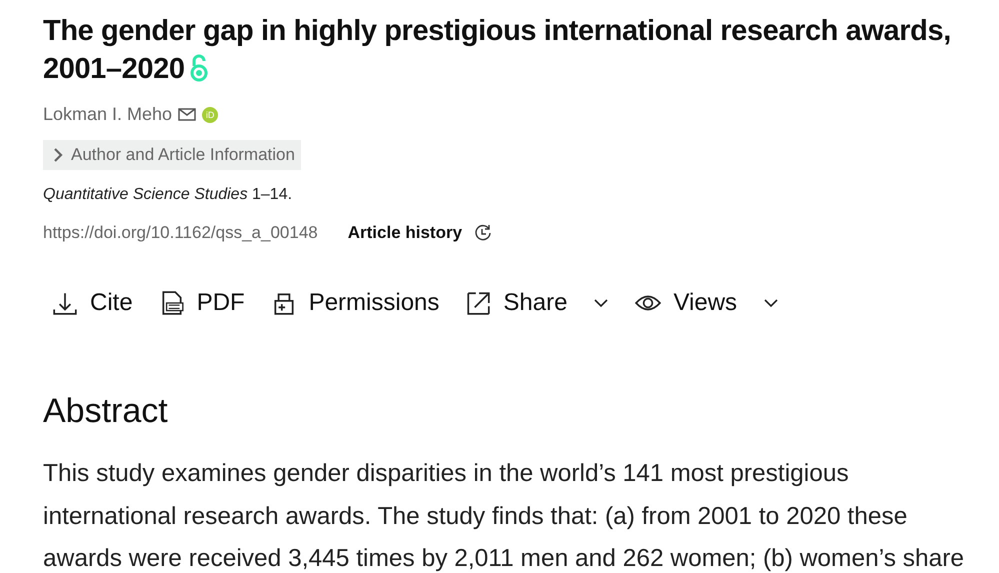 The height and width of the screenshot is (573, 999). I want to click on permissions-button: Permissions, so click(355, 303).